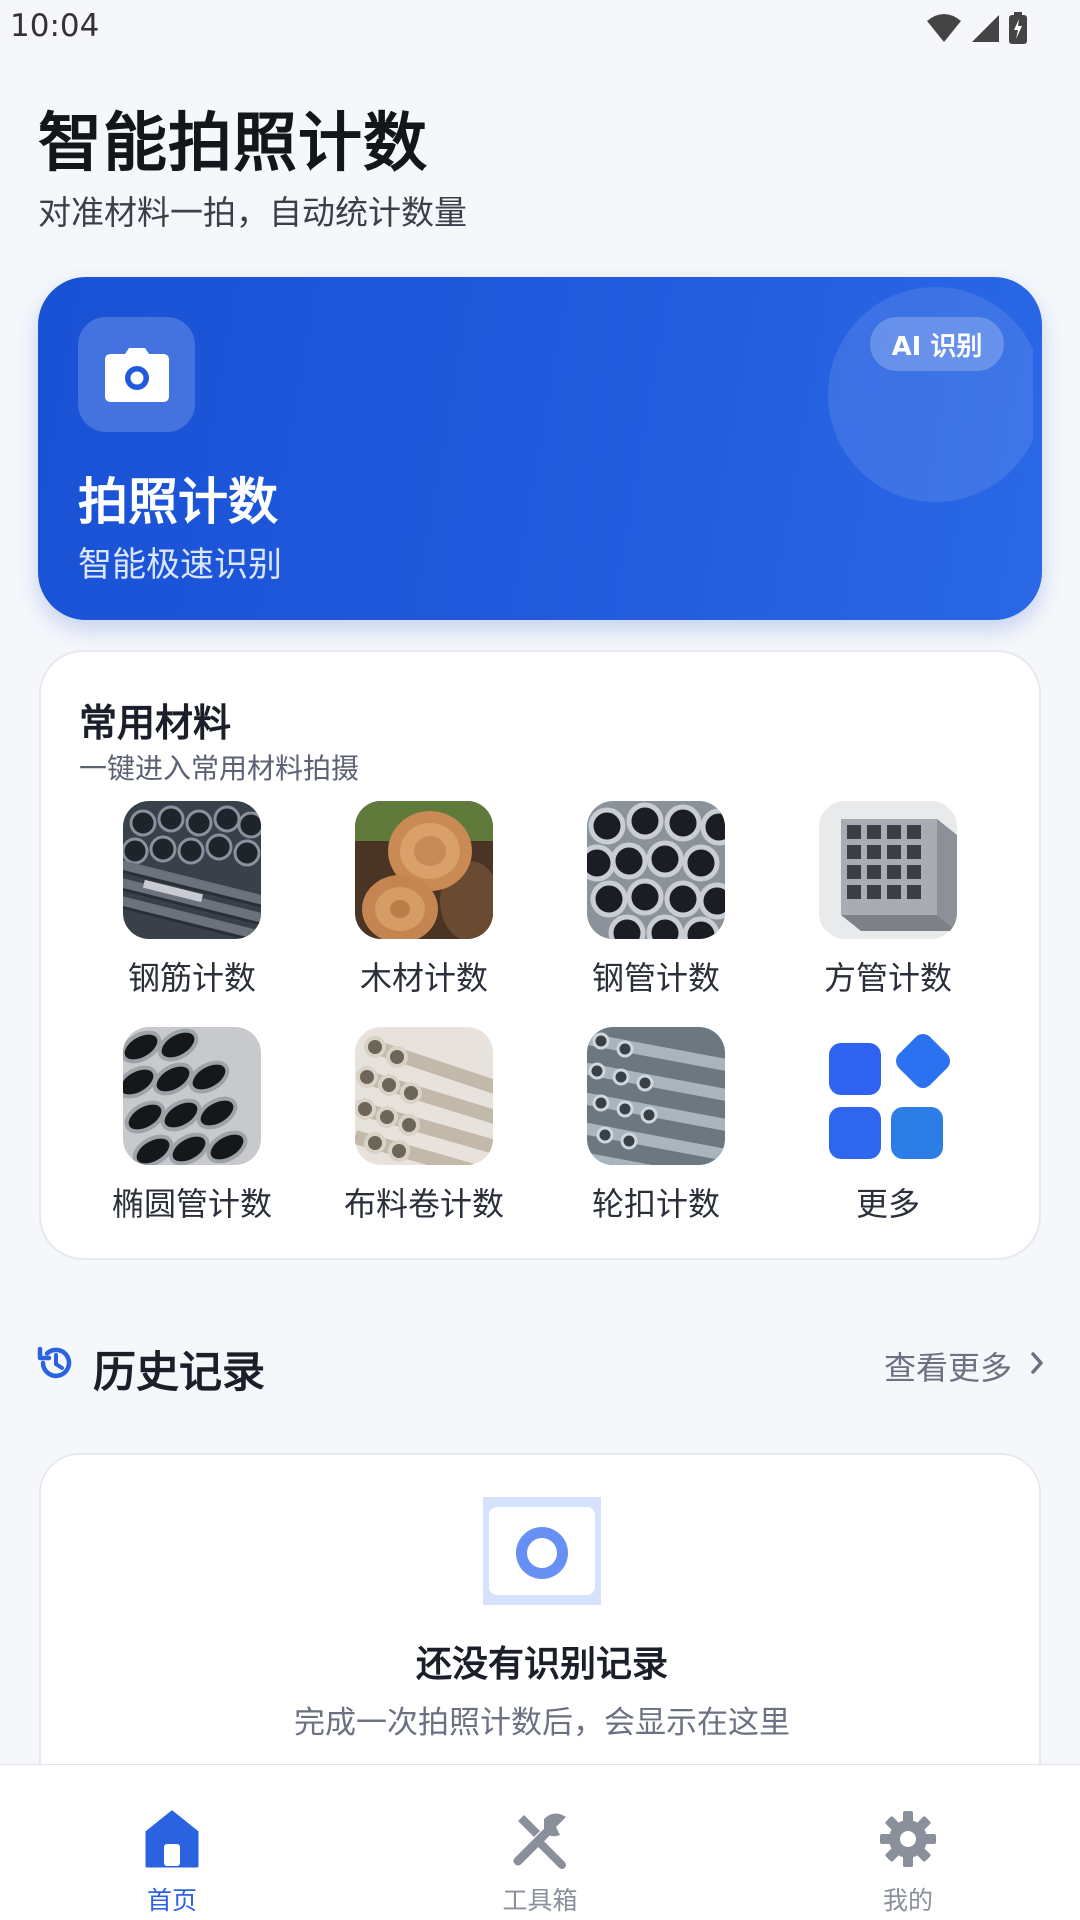  I want to click on nav-tools: 工具箱, so click(540, 1842).